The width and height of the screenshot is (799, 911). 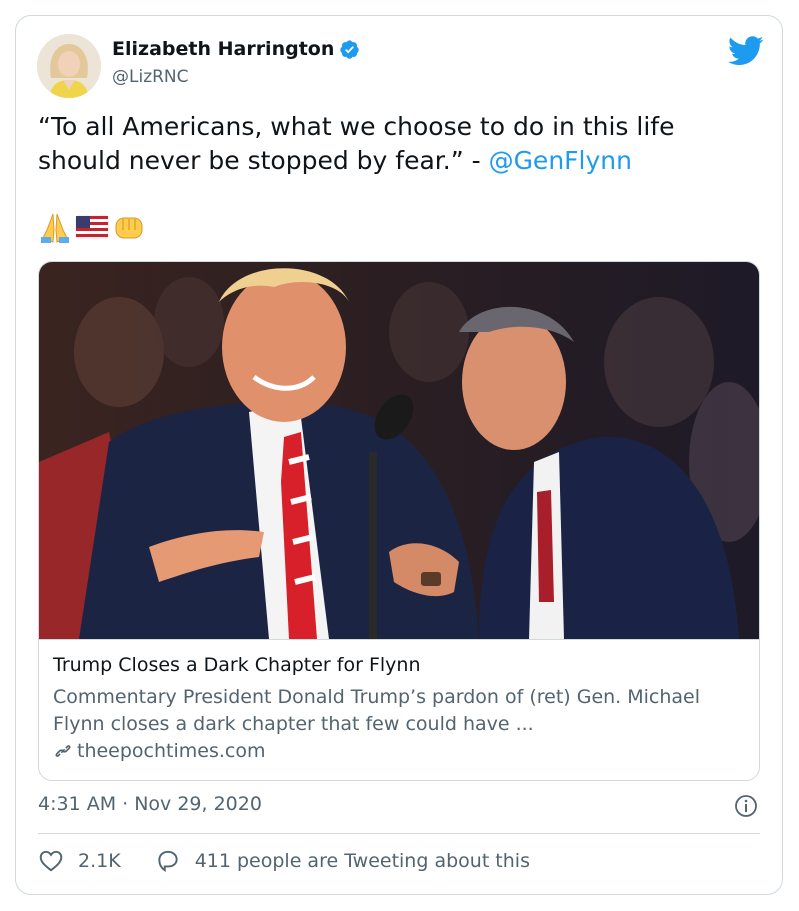 I want to click on us-flag-emoji, so click(x=92, y=227).